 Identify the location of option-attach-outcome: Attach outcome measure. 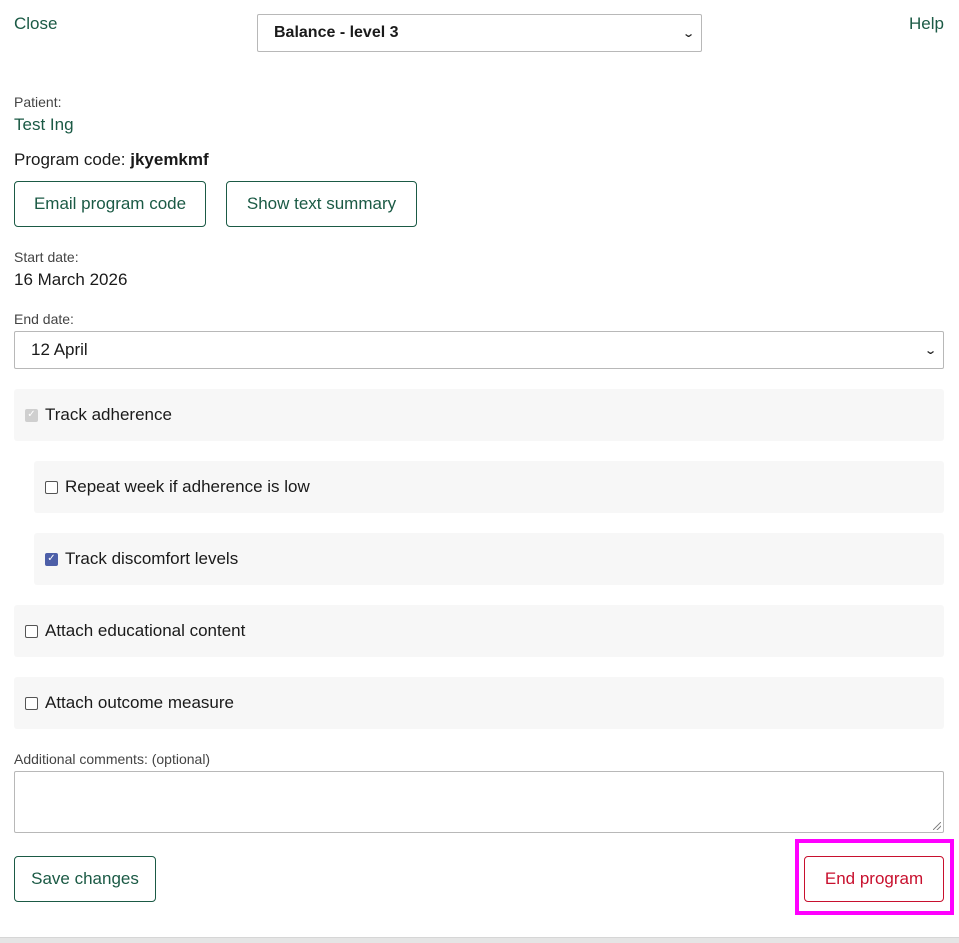
(479, 703).